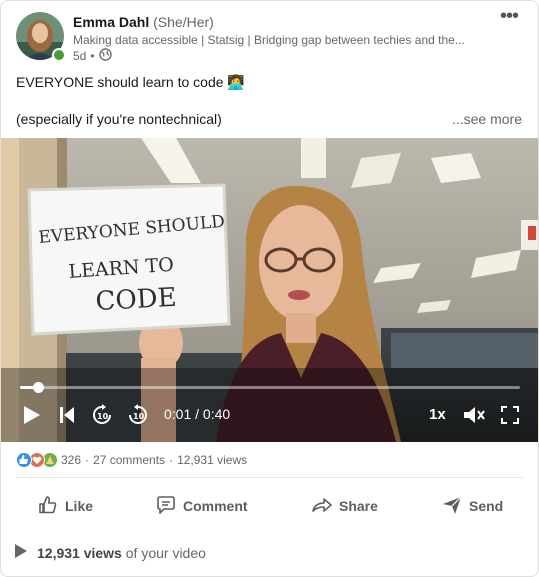 Image resolution: width=539 pixels, height=577 pixels. What do you see at coordinates (24, 460) in the screenshot?
I see `like-reaction-icon` at bounding box center [24, 460].